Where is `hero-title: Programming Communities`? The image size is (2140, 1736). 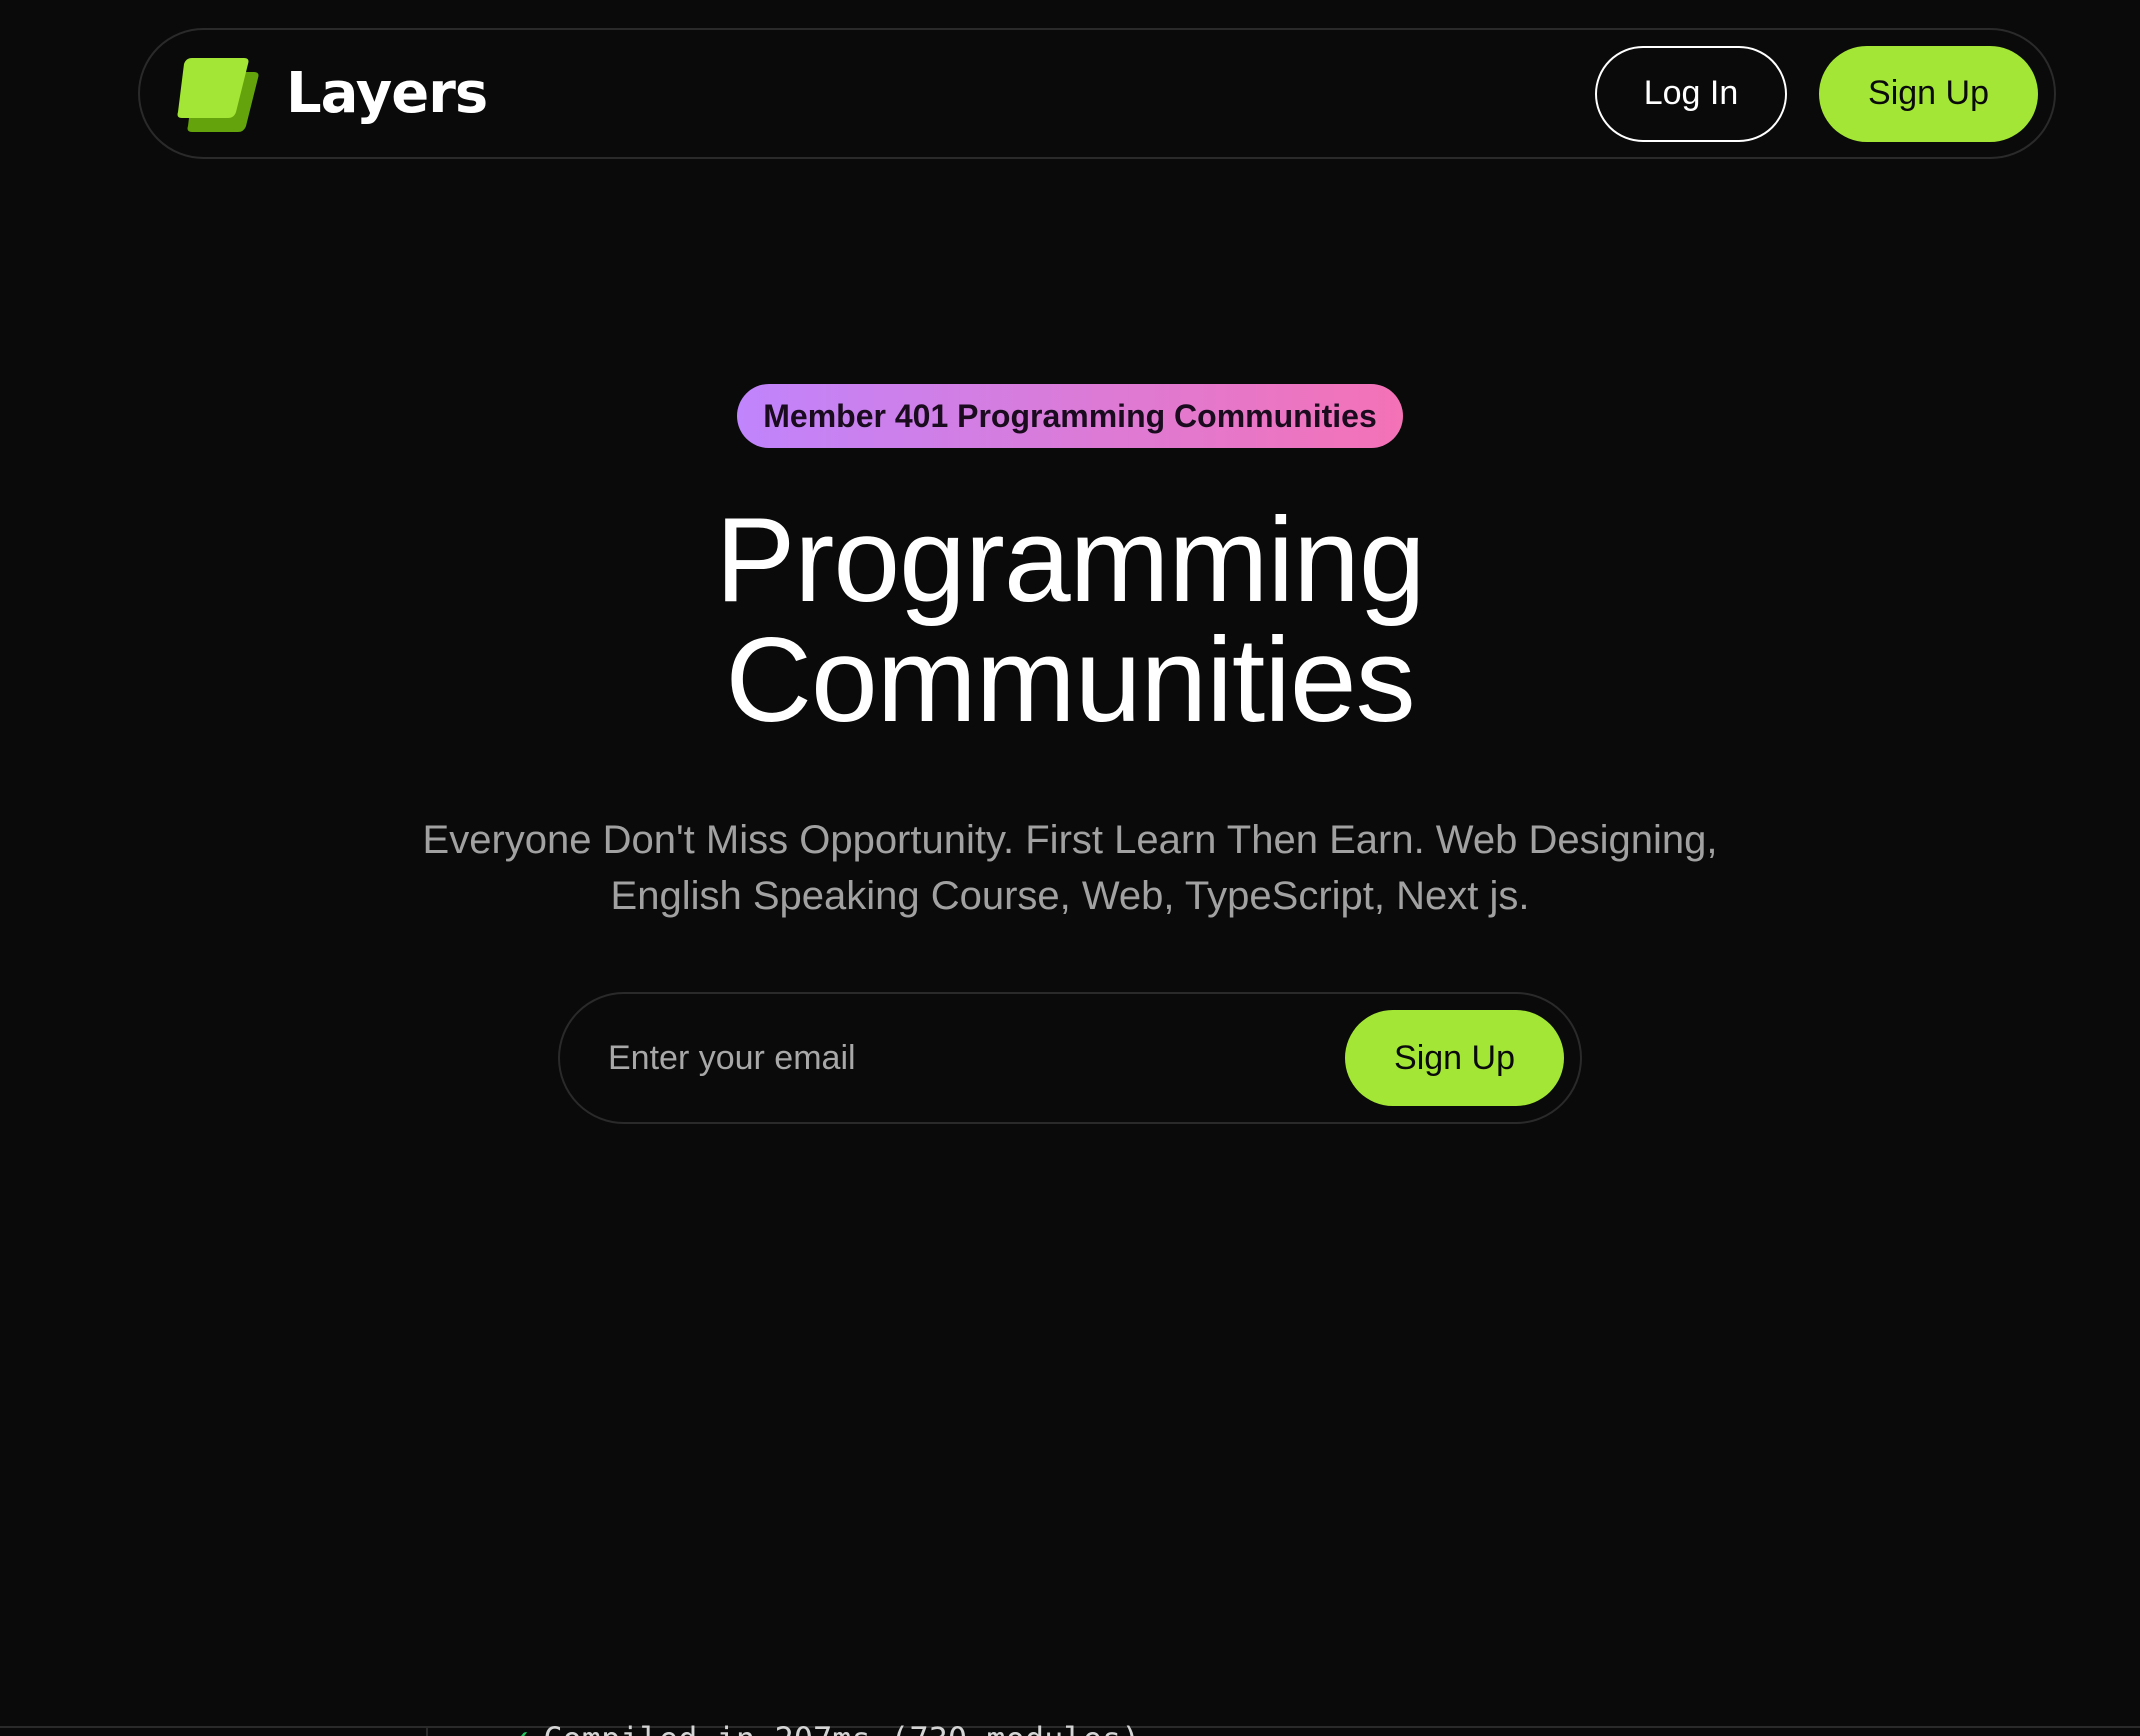 hero-title: Programming Communities is located at coordinates (1070, 620).